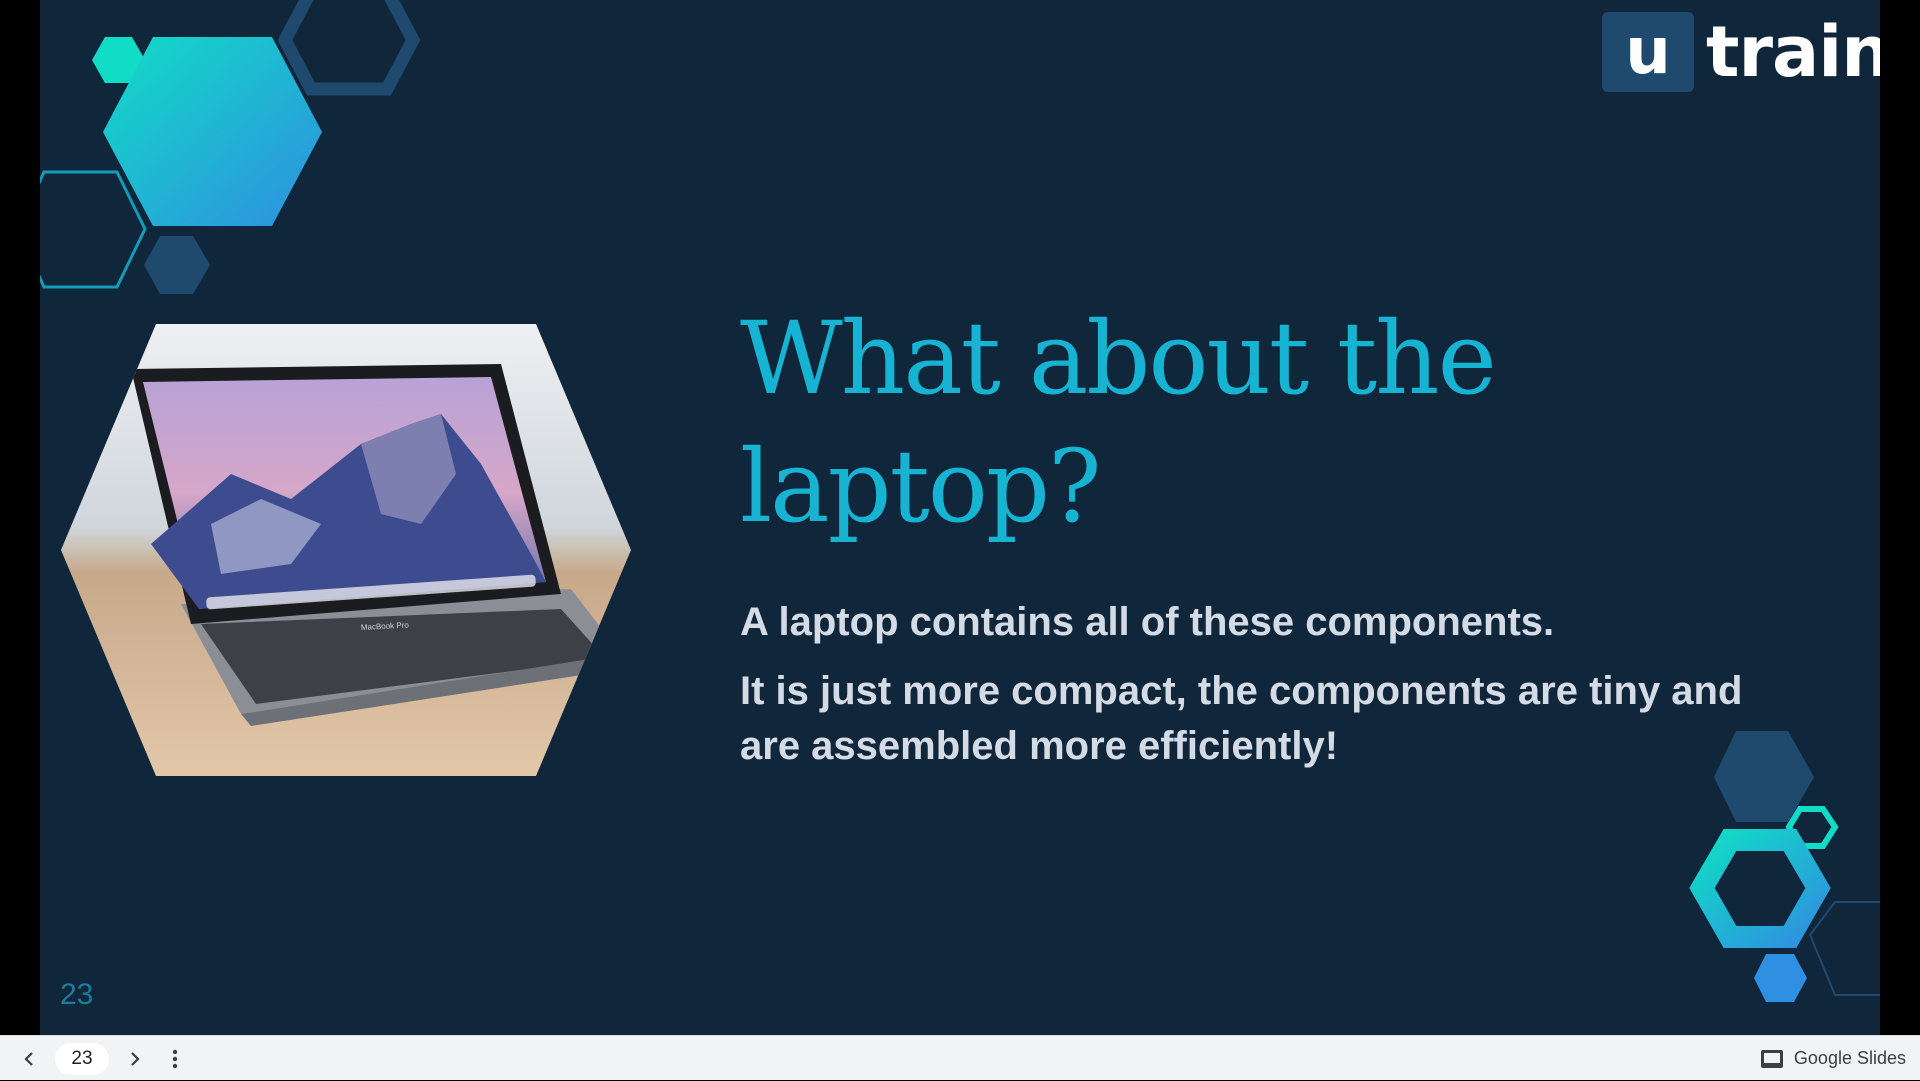 Image resolution: width=1920 pixels, height=1081 pixels. I want to click on chevron-right-icon, so click(135, 1058).